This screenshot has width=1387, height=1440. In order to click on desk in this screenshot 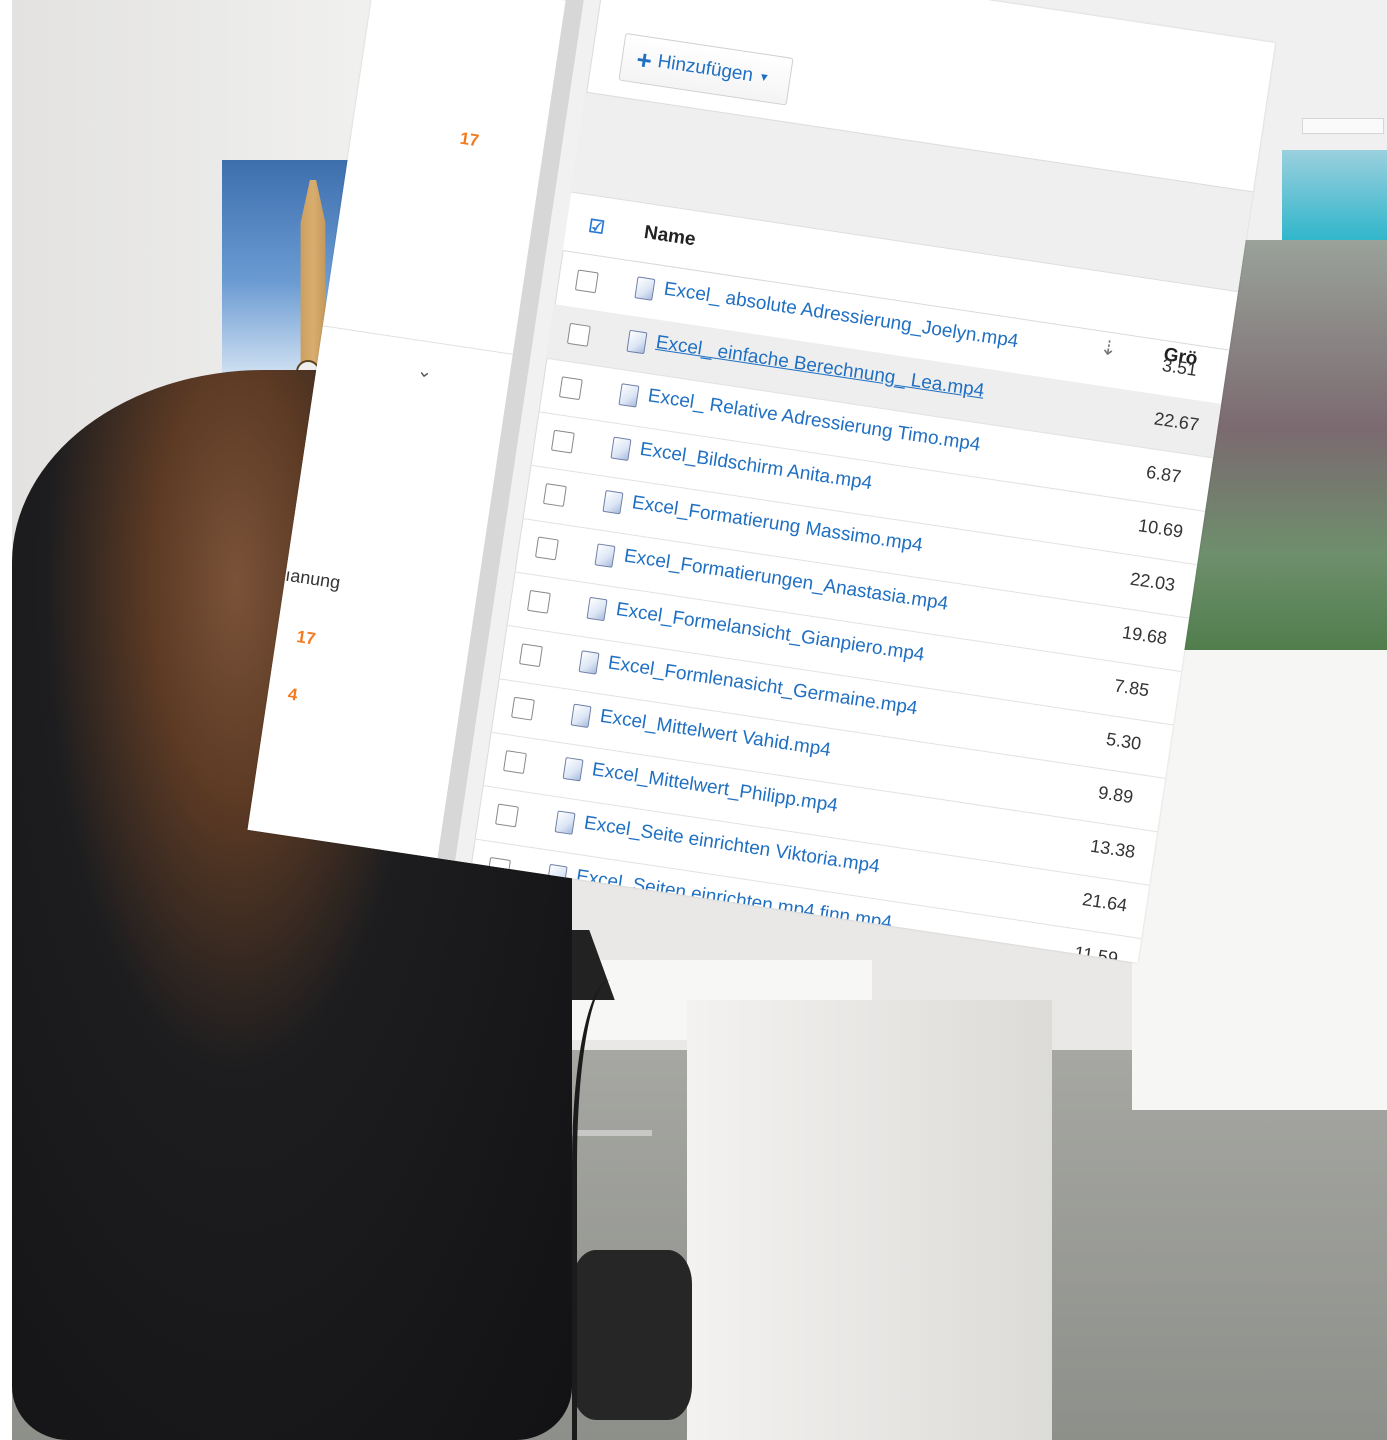, I will do `click(869, 1220)`.